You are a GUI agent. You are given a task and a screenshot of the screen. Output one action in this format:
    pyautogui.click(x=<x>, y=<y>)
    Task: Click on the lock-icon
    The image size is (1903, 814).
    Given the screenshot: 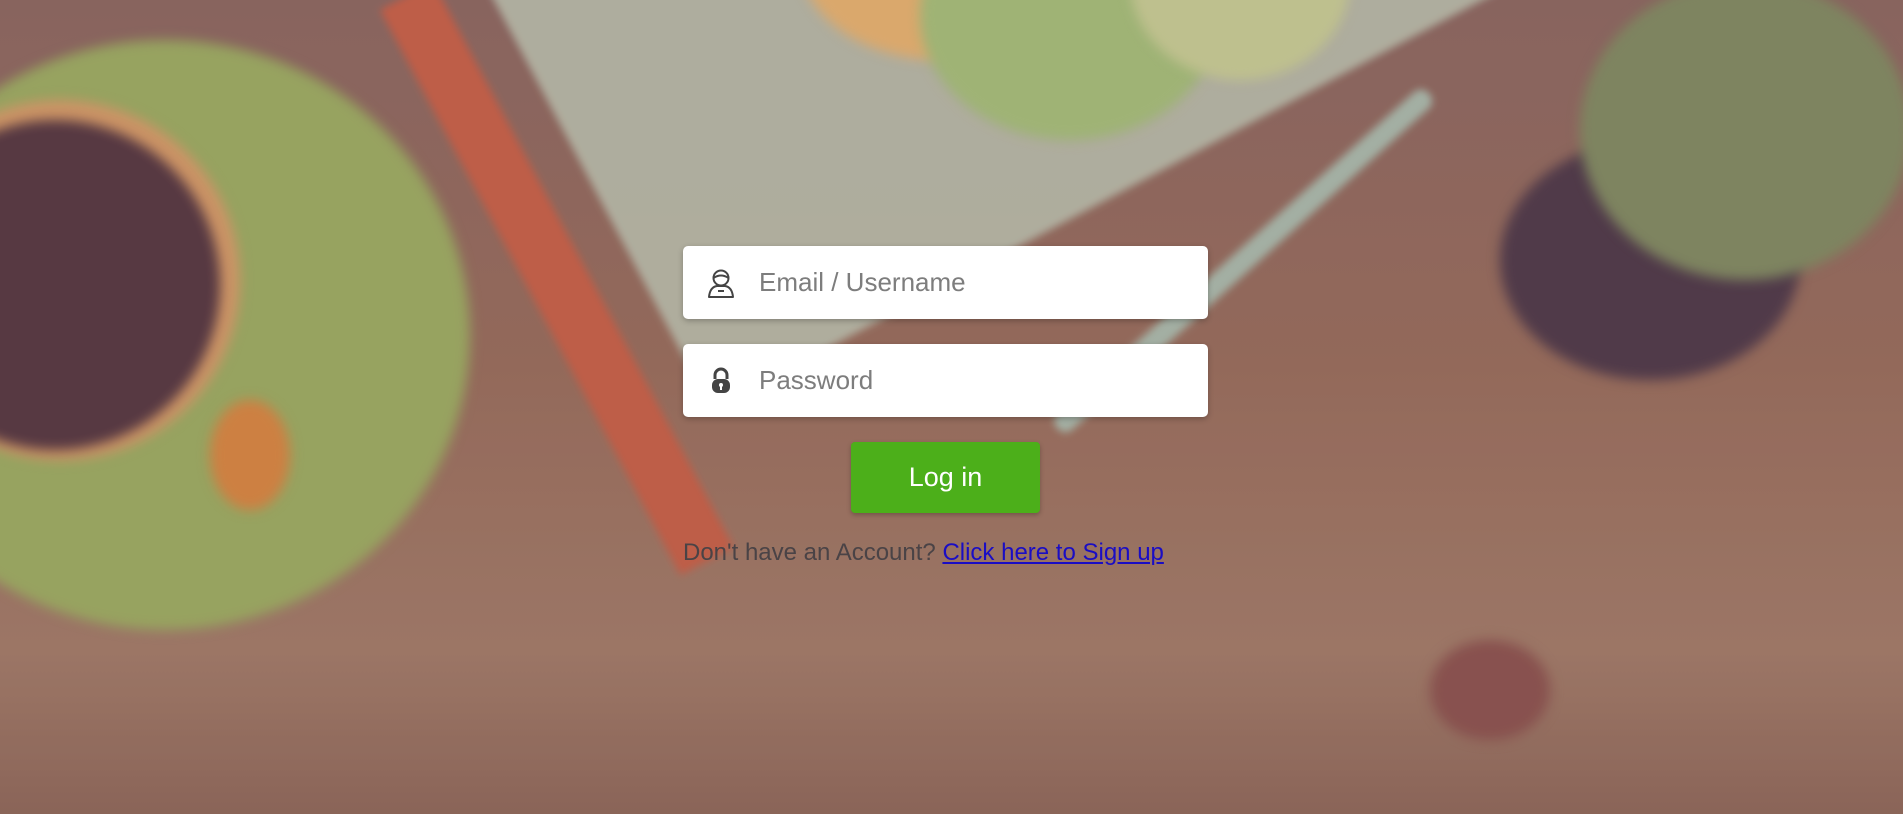 What is the action you would take?
    pyautogui.click(x=721, y=380)
    